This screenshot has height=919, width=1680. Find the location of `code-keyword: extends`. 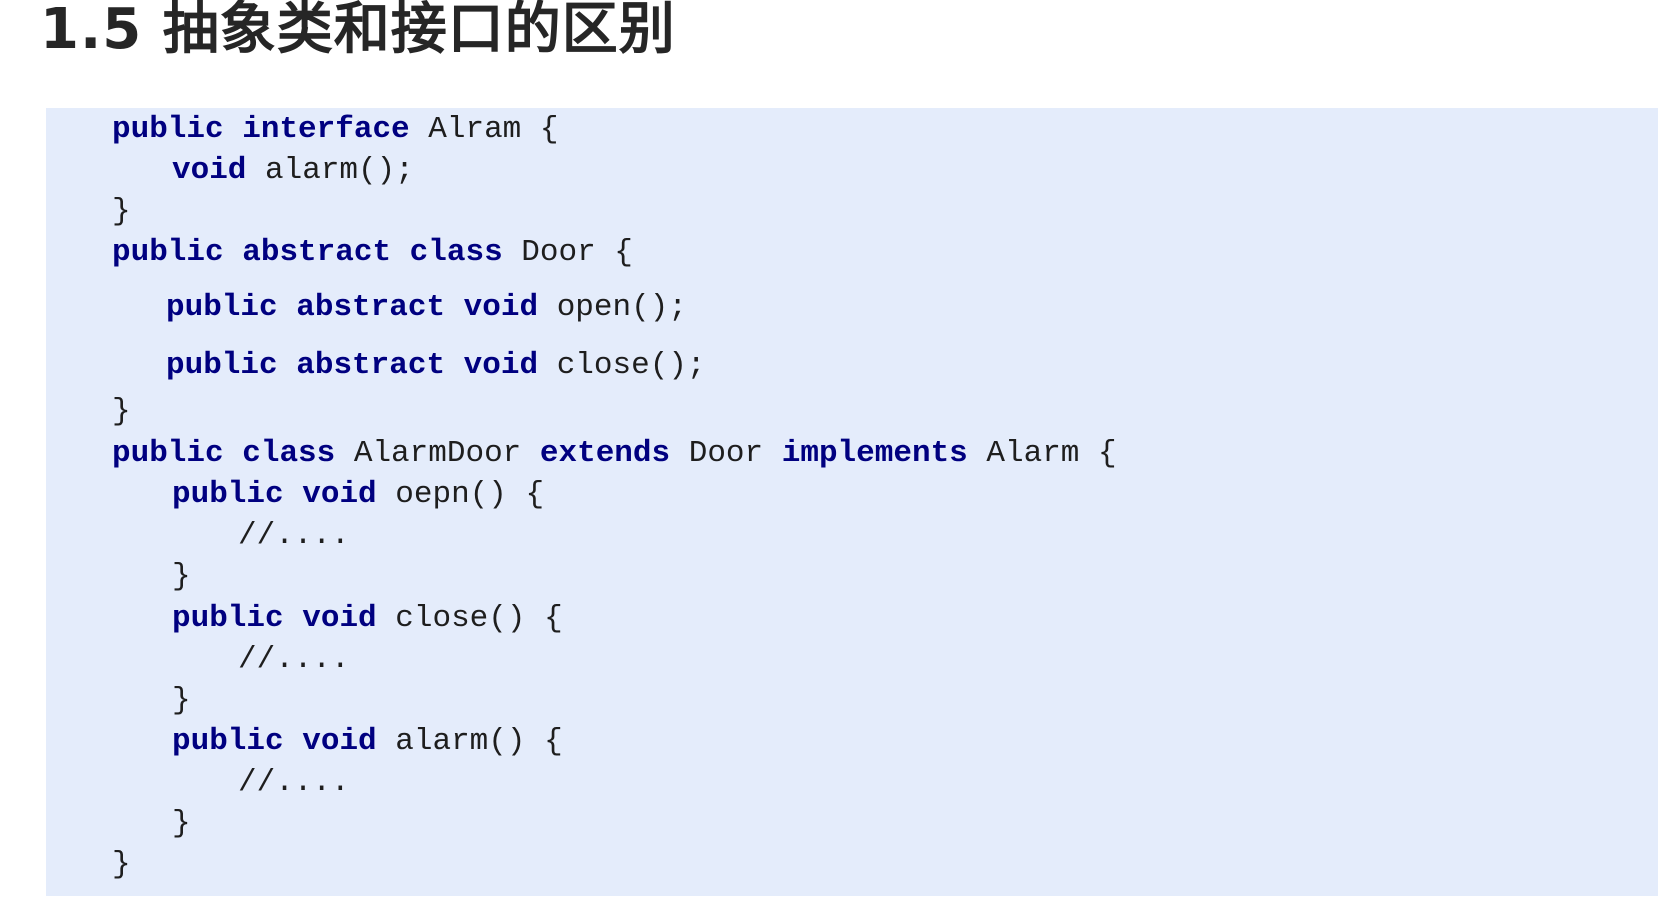

code-keyword: extends is located at coordinates (605, 453).